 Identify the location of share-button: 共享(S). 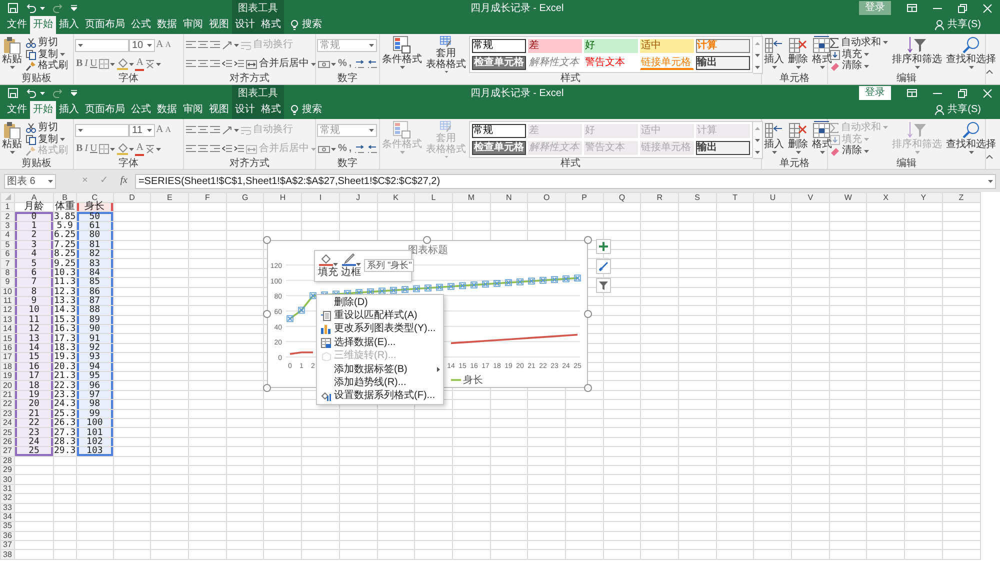
(958, 25).